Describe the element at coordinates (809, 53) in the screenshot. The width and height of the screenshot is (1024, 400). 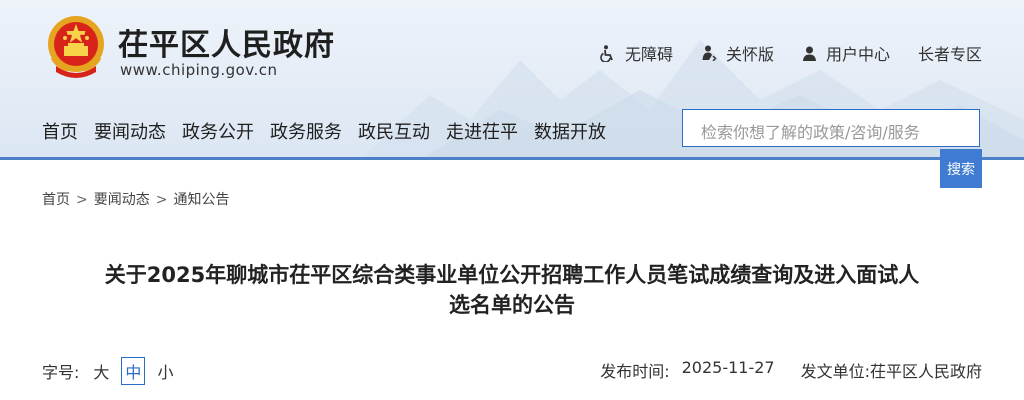
I see `user-icon` at that location.